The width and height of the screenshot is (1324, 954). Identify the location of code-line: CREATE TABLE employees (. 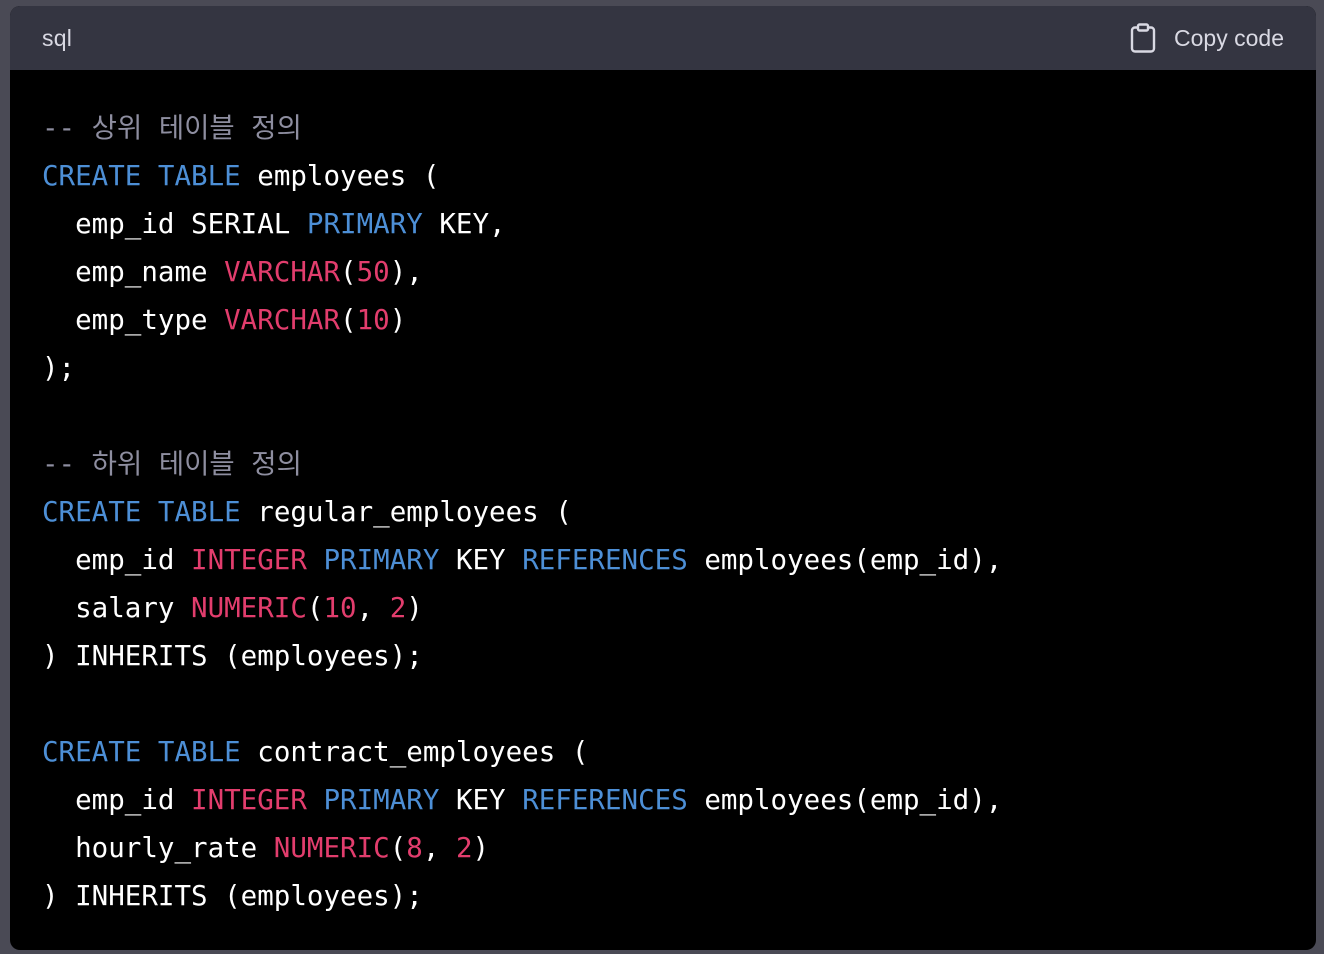
(679, 176).